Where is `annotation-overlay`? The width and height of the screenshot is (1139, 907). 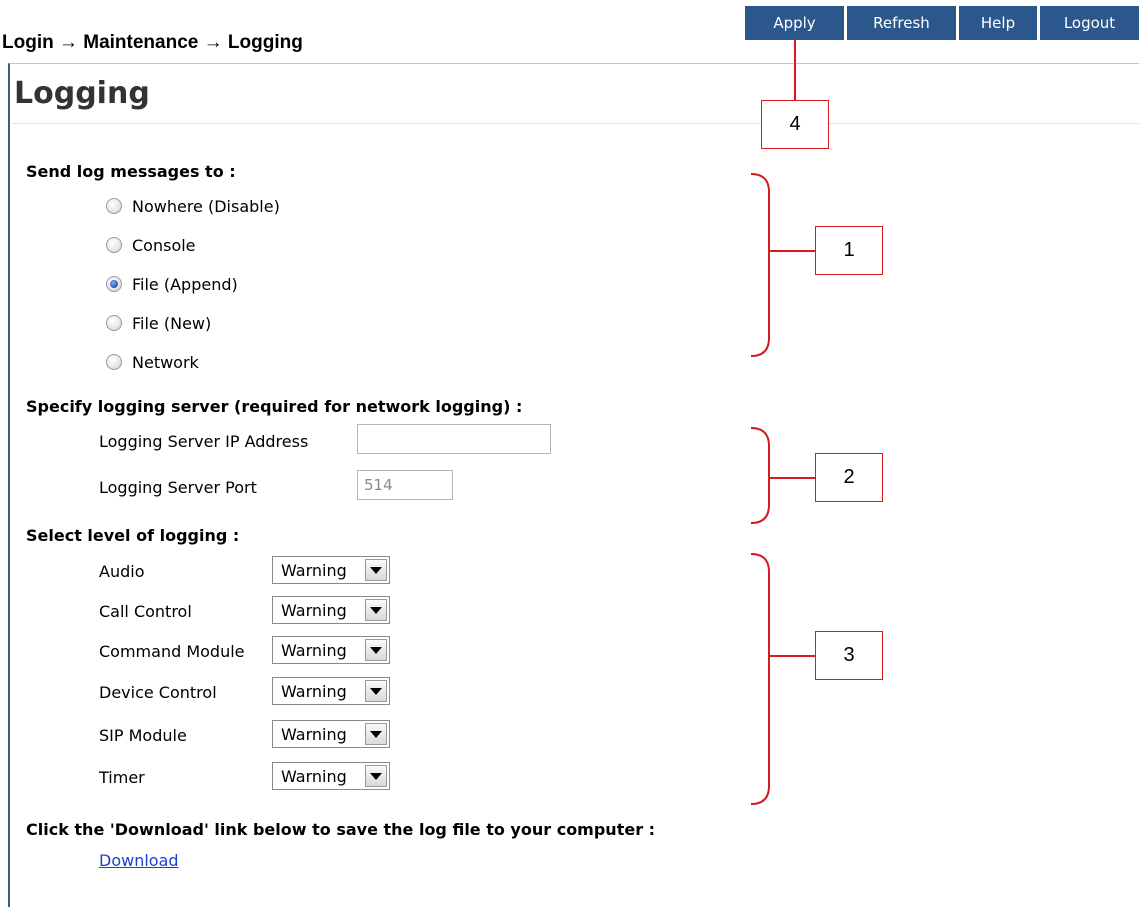 annotation-overlay is located at coordinates (782, 422).